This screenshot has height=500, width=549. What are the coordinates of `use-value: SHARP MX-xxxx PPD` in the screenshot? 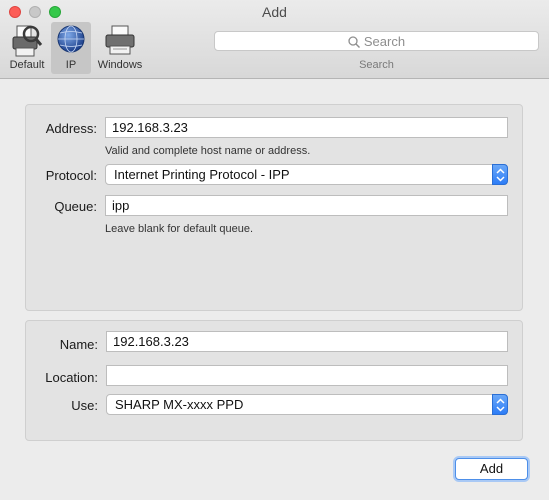 It's located at (179, 404).